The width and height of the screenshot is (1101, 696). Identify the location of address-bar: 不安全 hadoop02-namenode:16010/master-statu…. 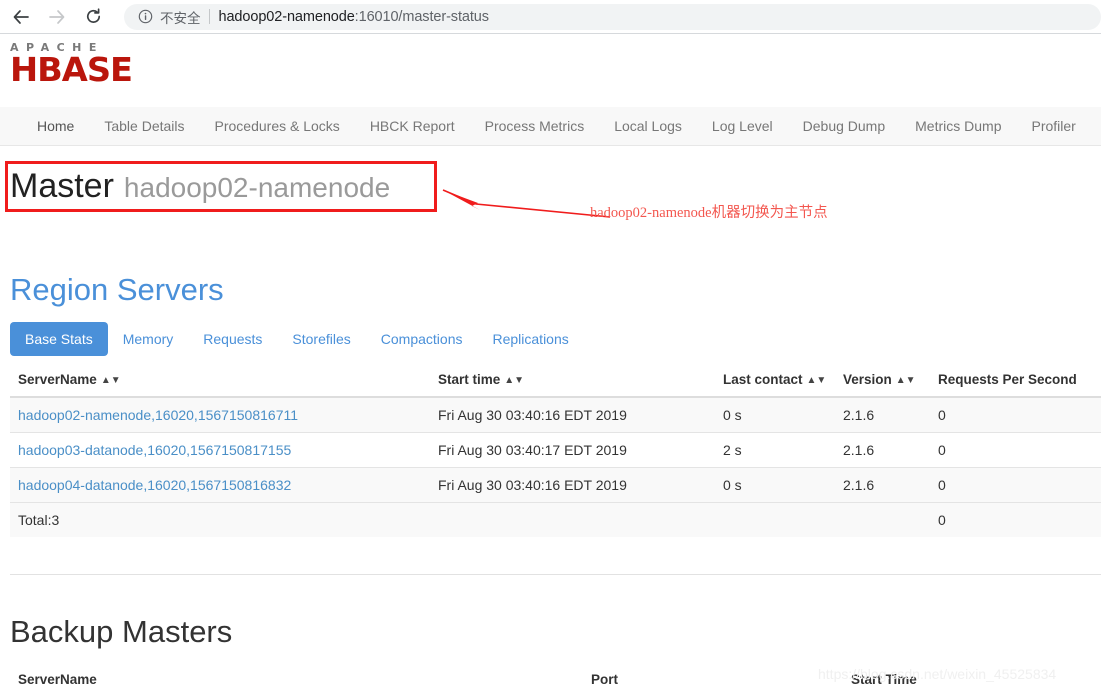
(612, 16).